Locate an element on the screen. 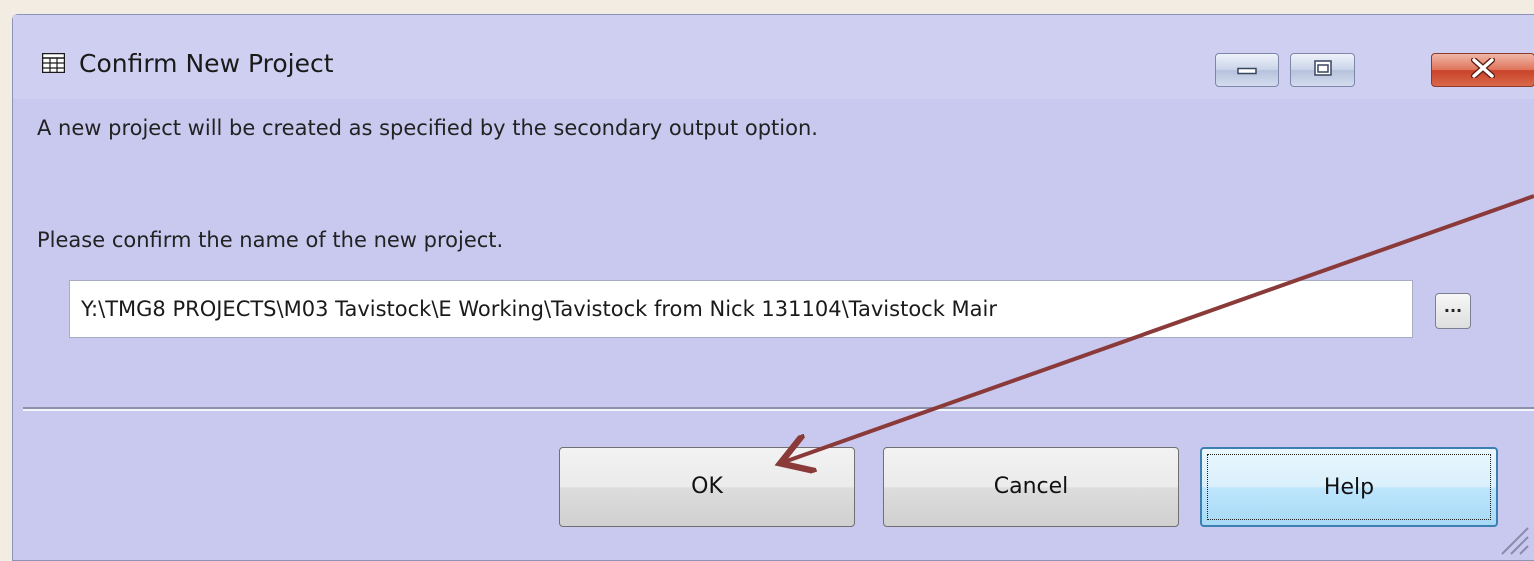 The height and width of the screenshot is (561, 1534). table-window-icon is located at coordinates (53, 63).